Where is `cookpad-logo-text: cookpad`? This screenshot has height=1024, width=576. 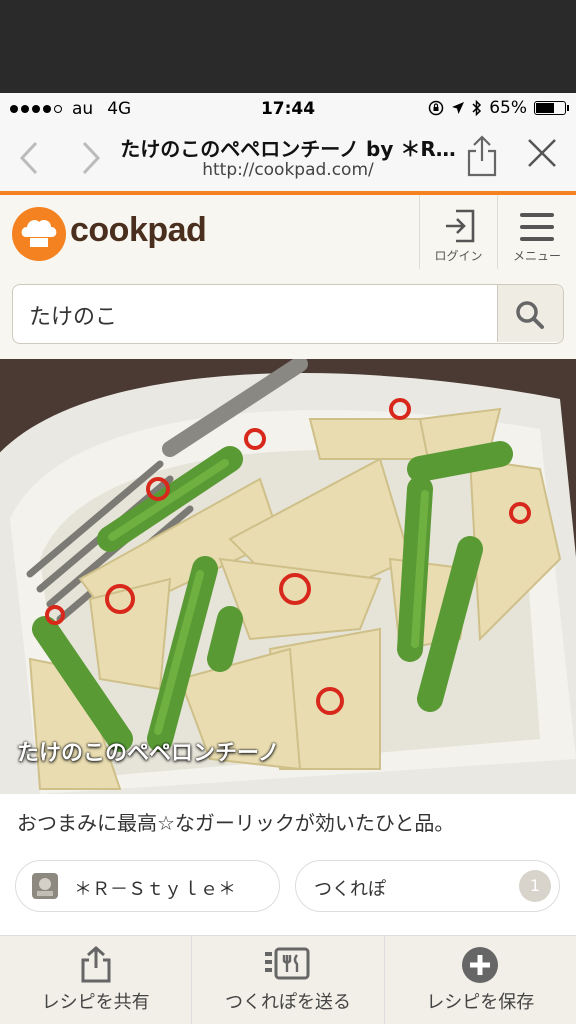
cookpad-logo-text: cookpad is located at coordinates (138, 230).